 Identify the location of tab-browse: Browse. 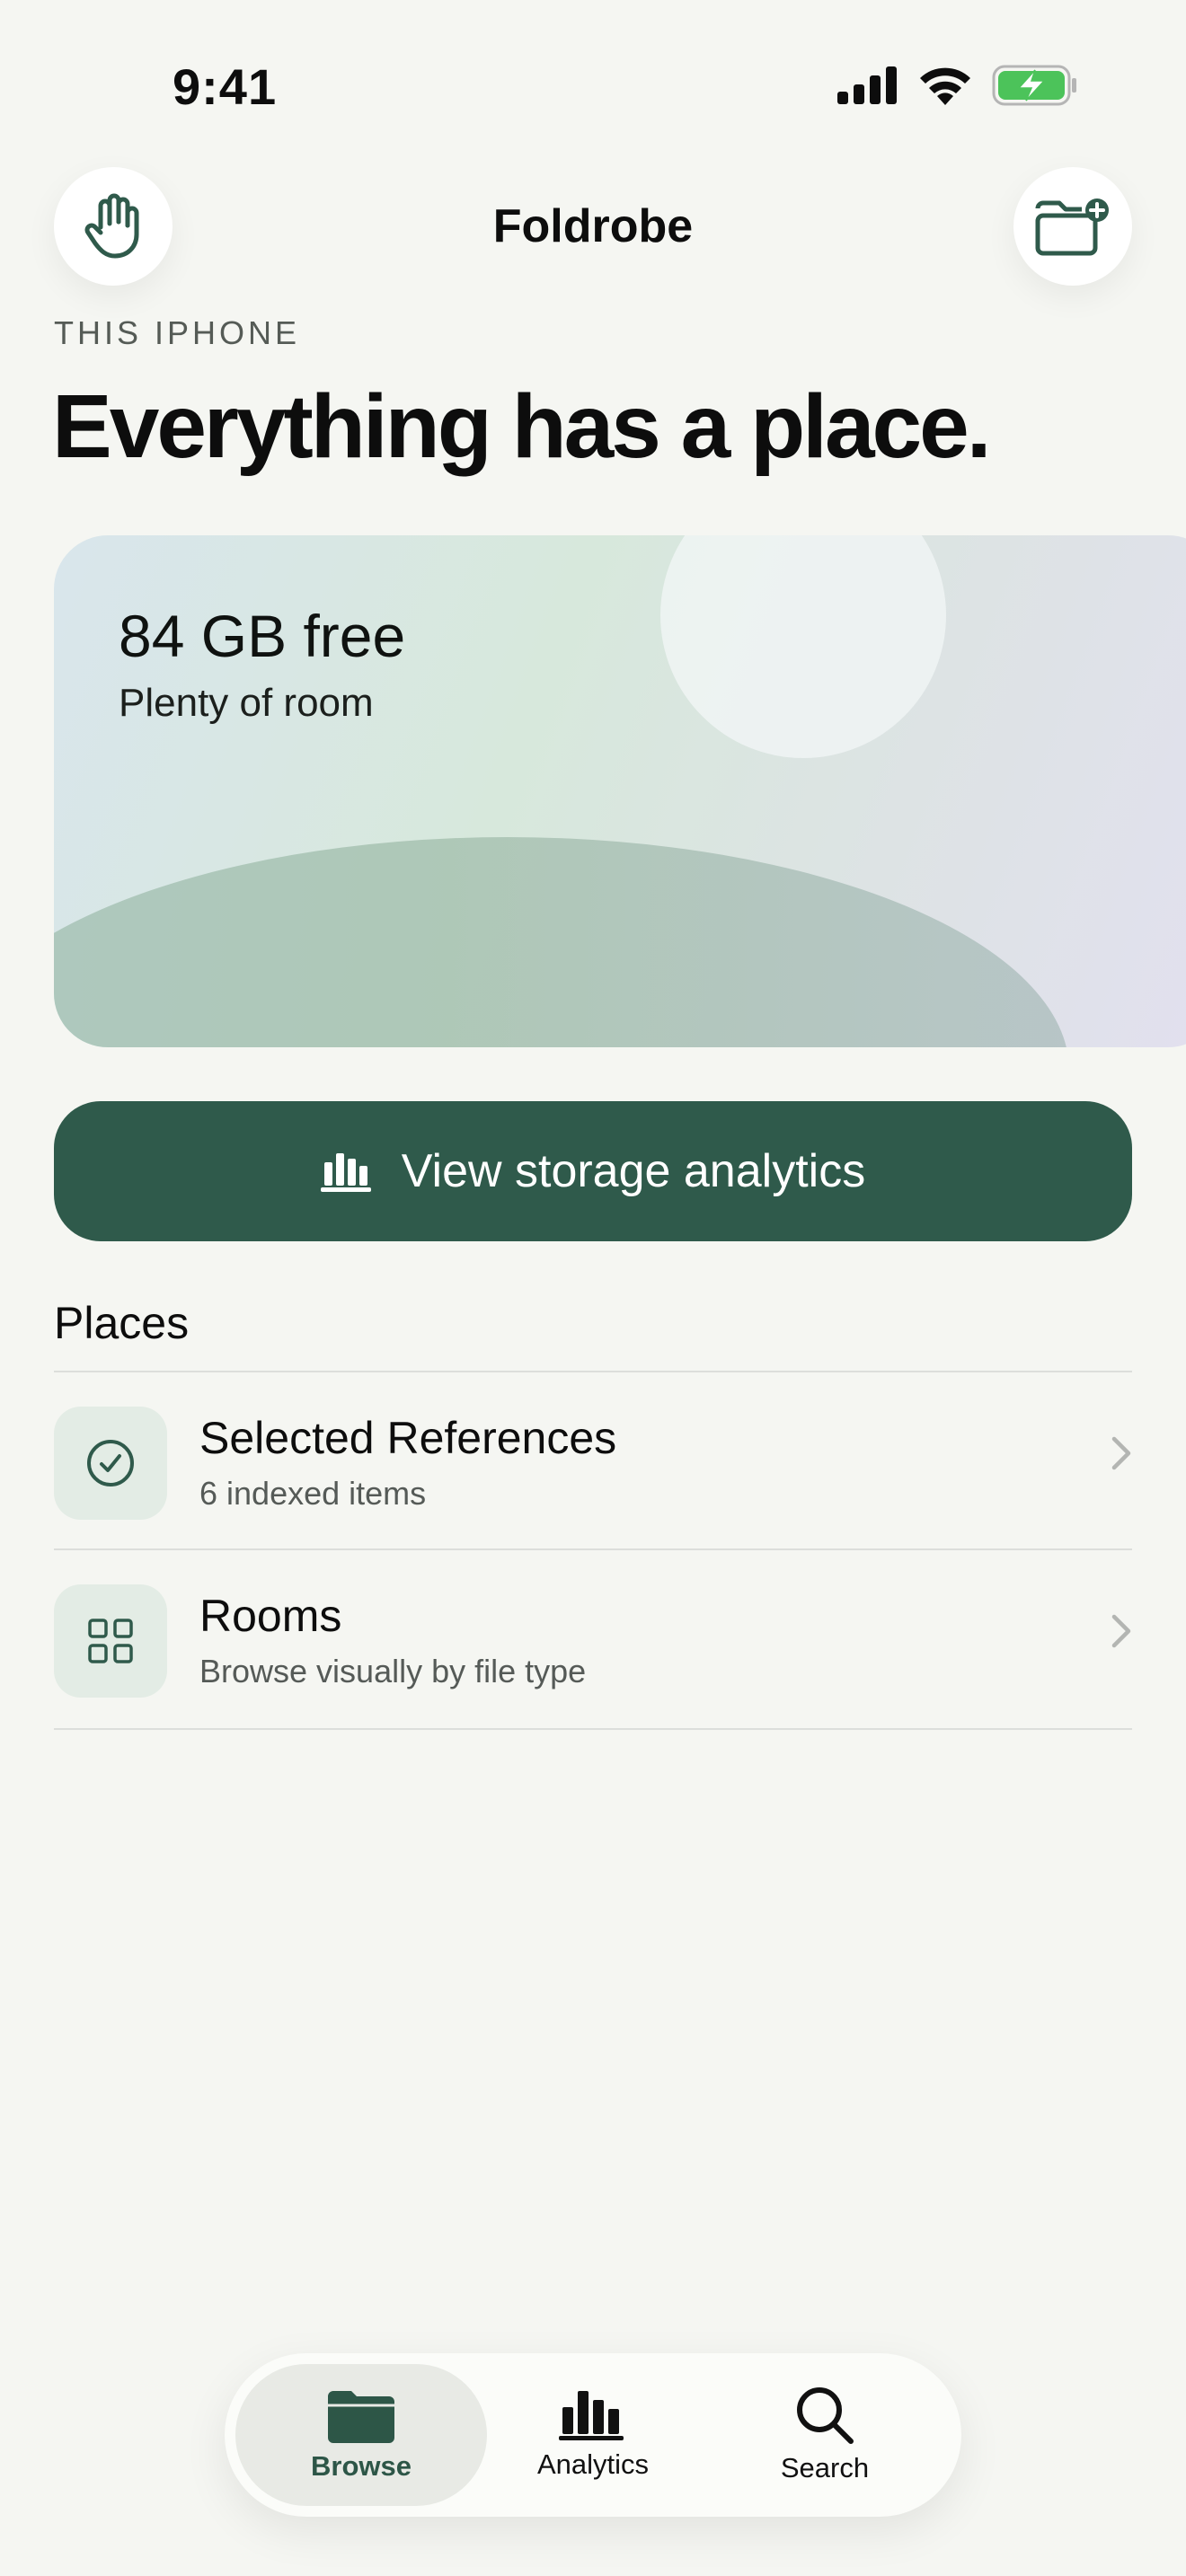
(361, 2435).